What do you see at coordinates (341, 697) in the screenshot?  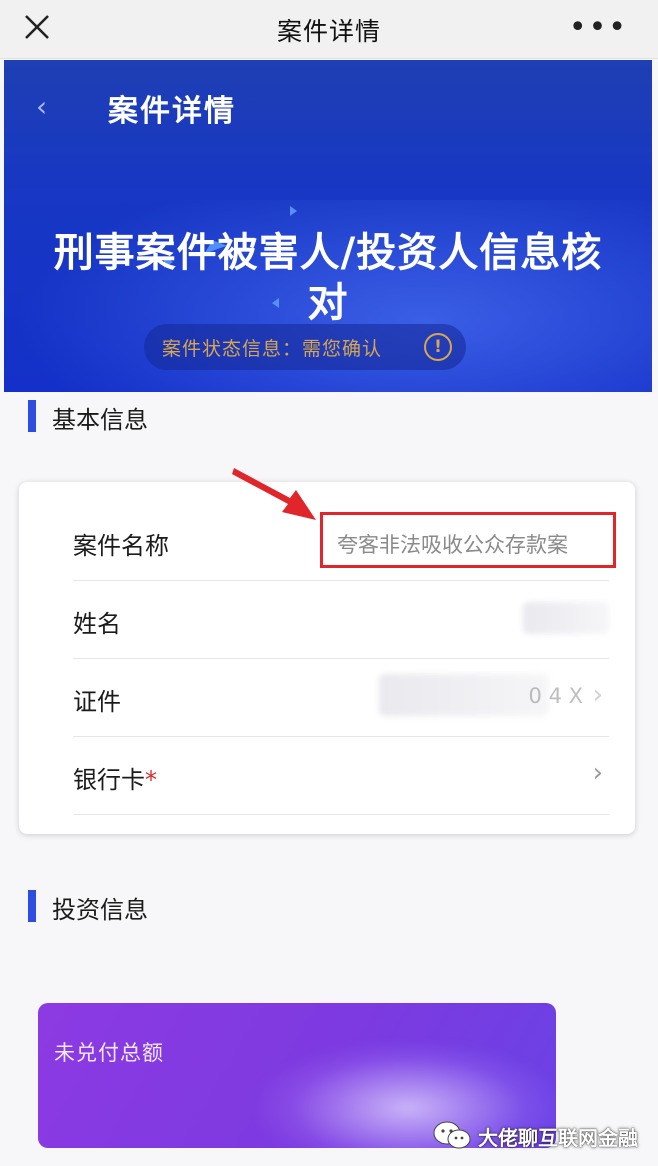 I see `row-id-document: 证件 0 4 X ›` at bounding box center [341, 697].